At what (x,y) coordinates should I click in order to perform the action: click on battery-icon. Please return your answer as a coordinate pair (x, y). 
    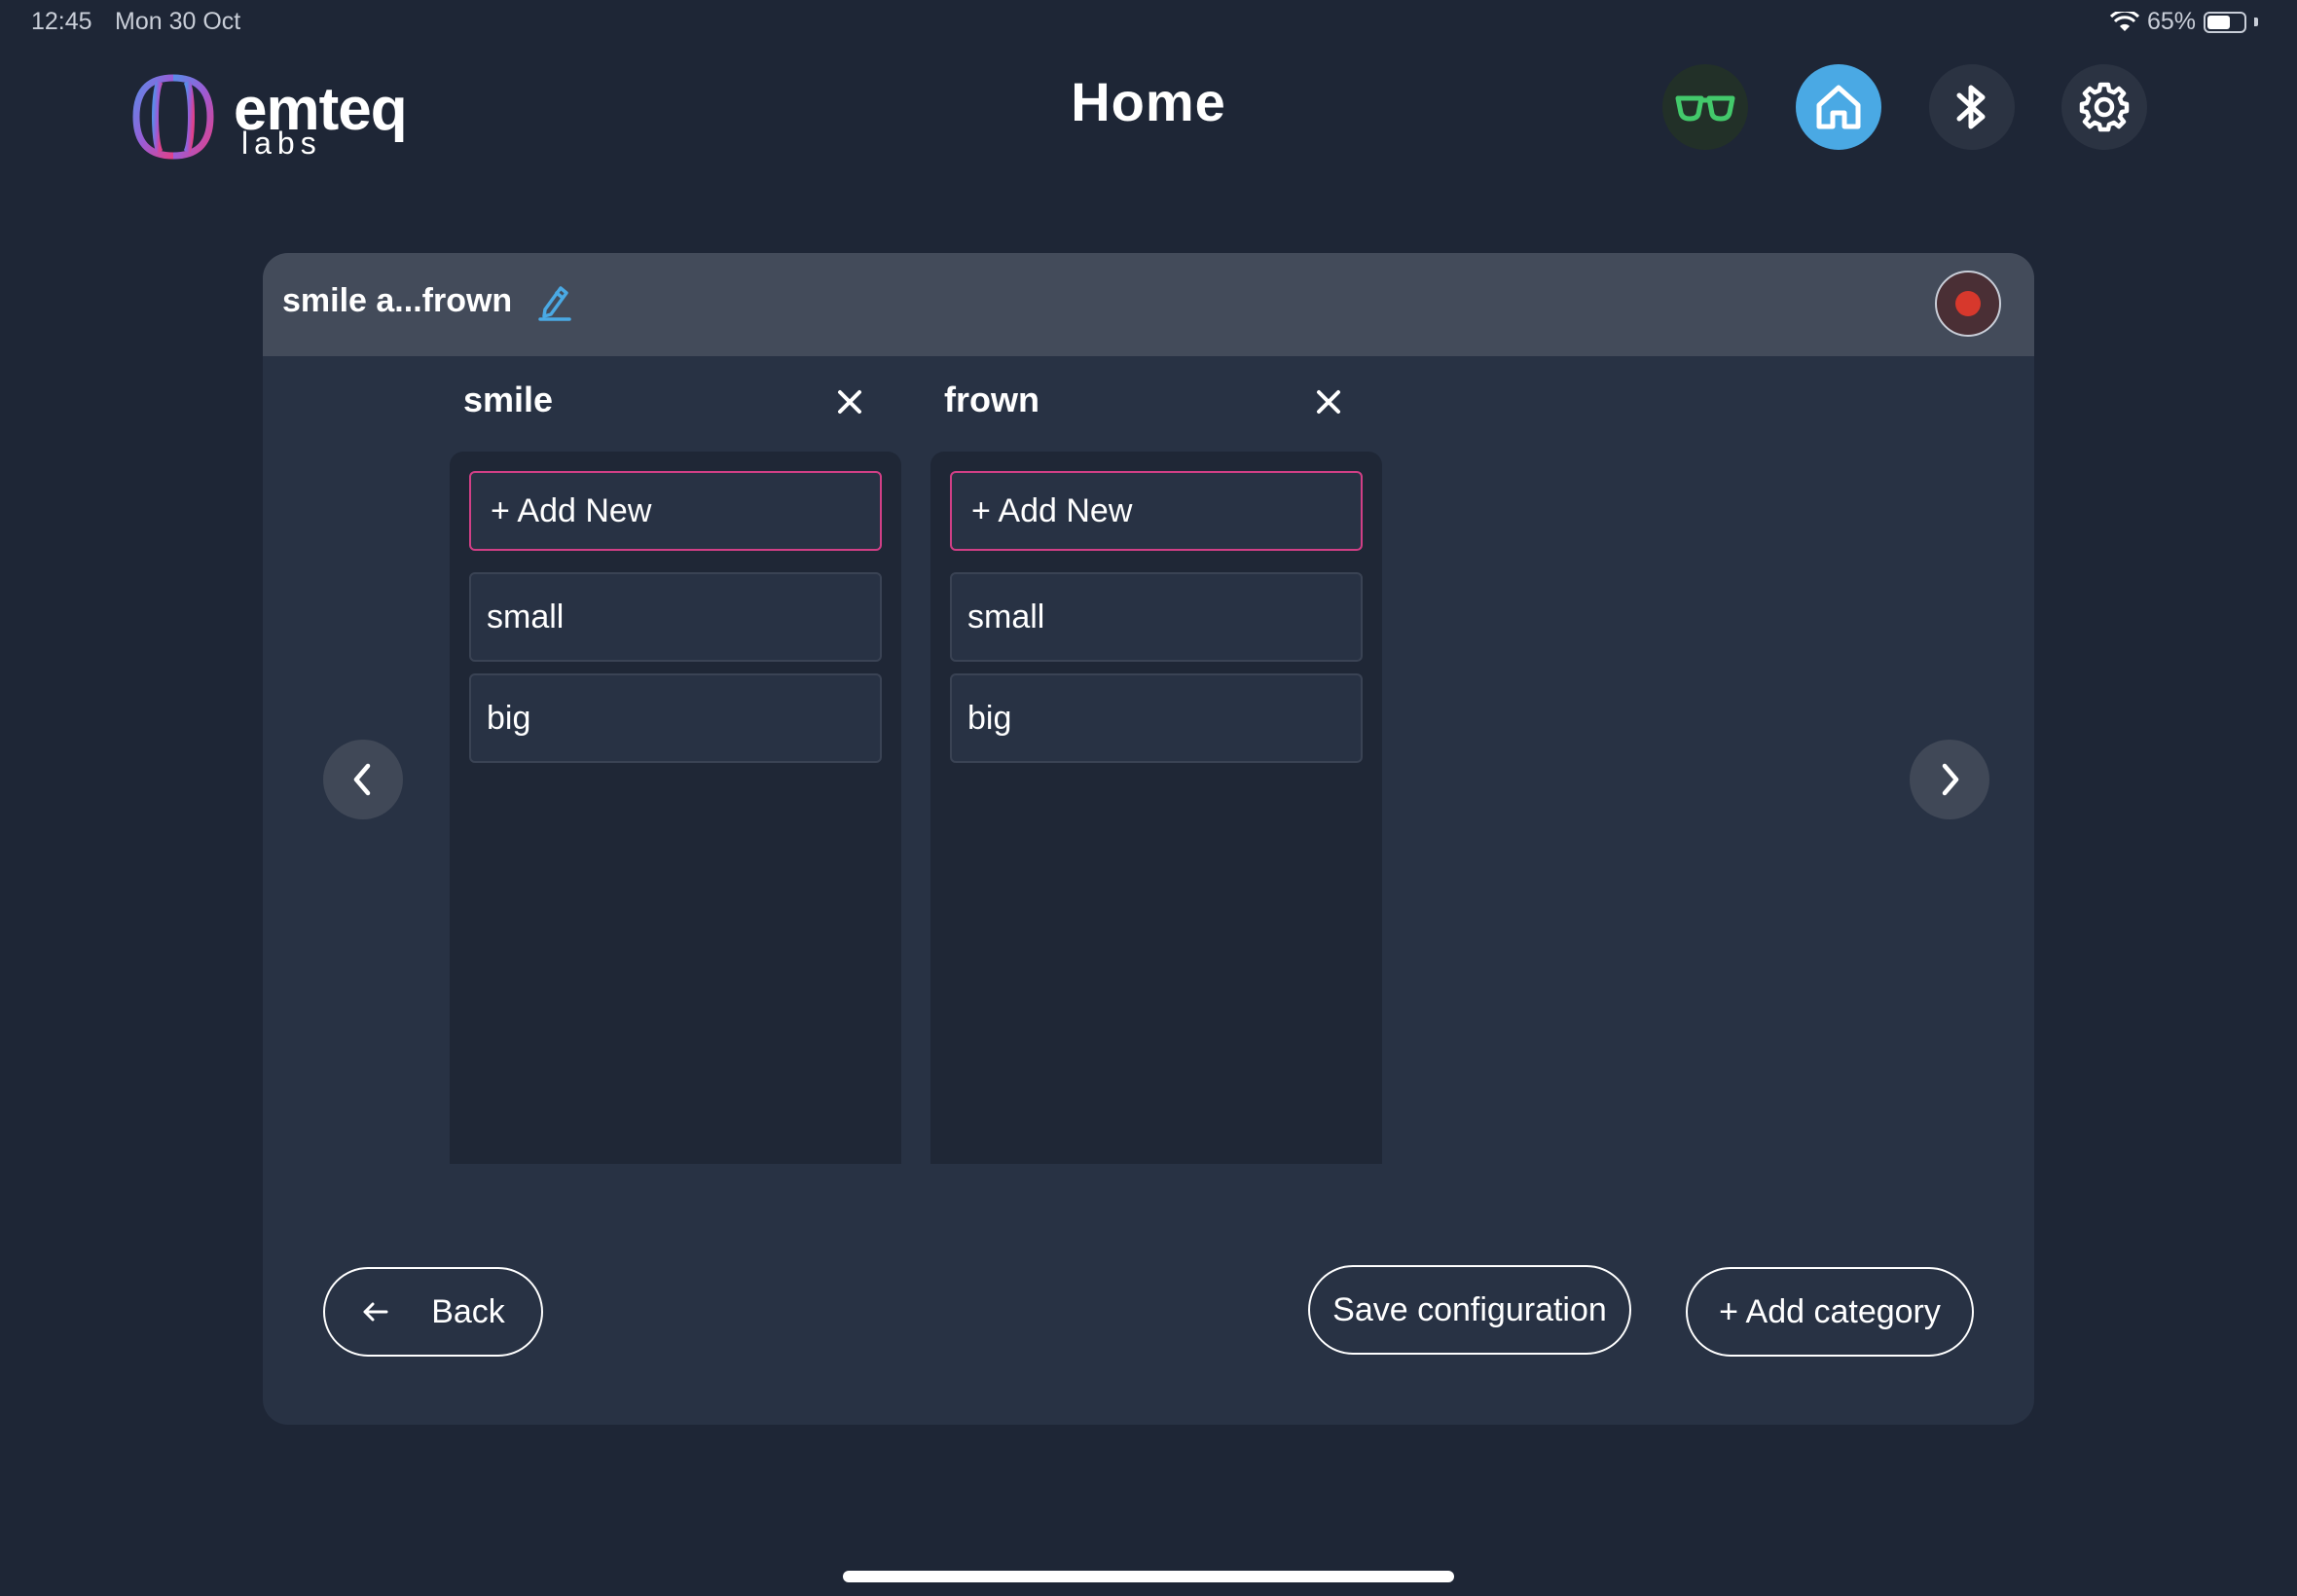
    Looking at the image, I should click on (2225, 22).